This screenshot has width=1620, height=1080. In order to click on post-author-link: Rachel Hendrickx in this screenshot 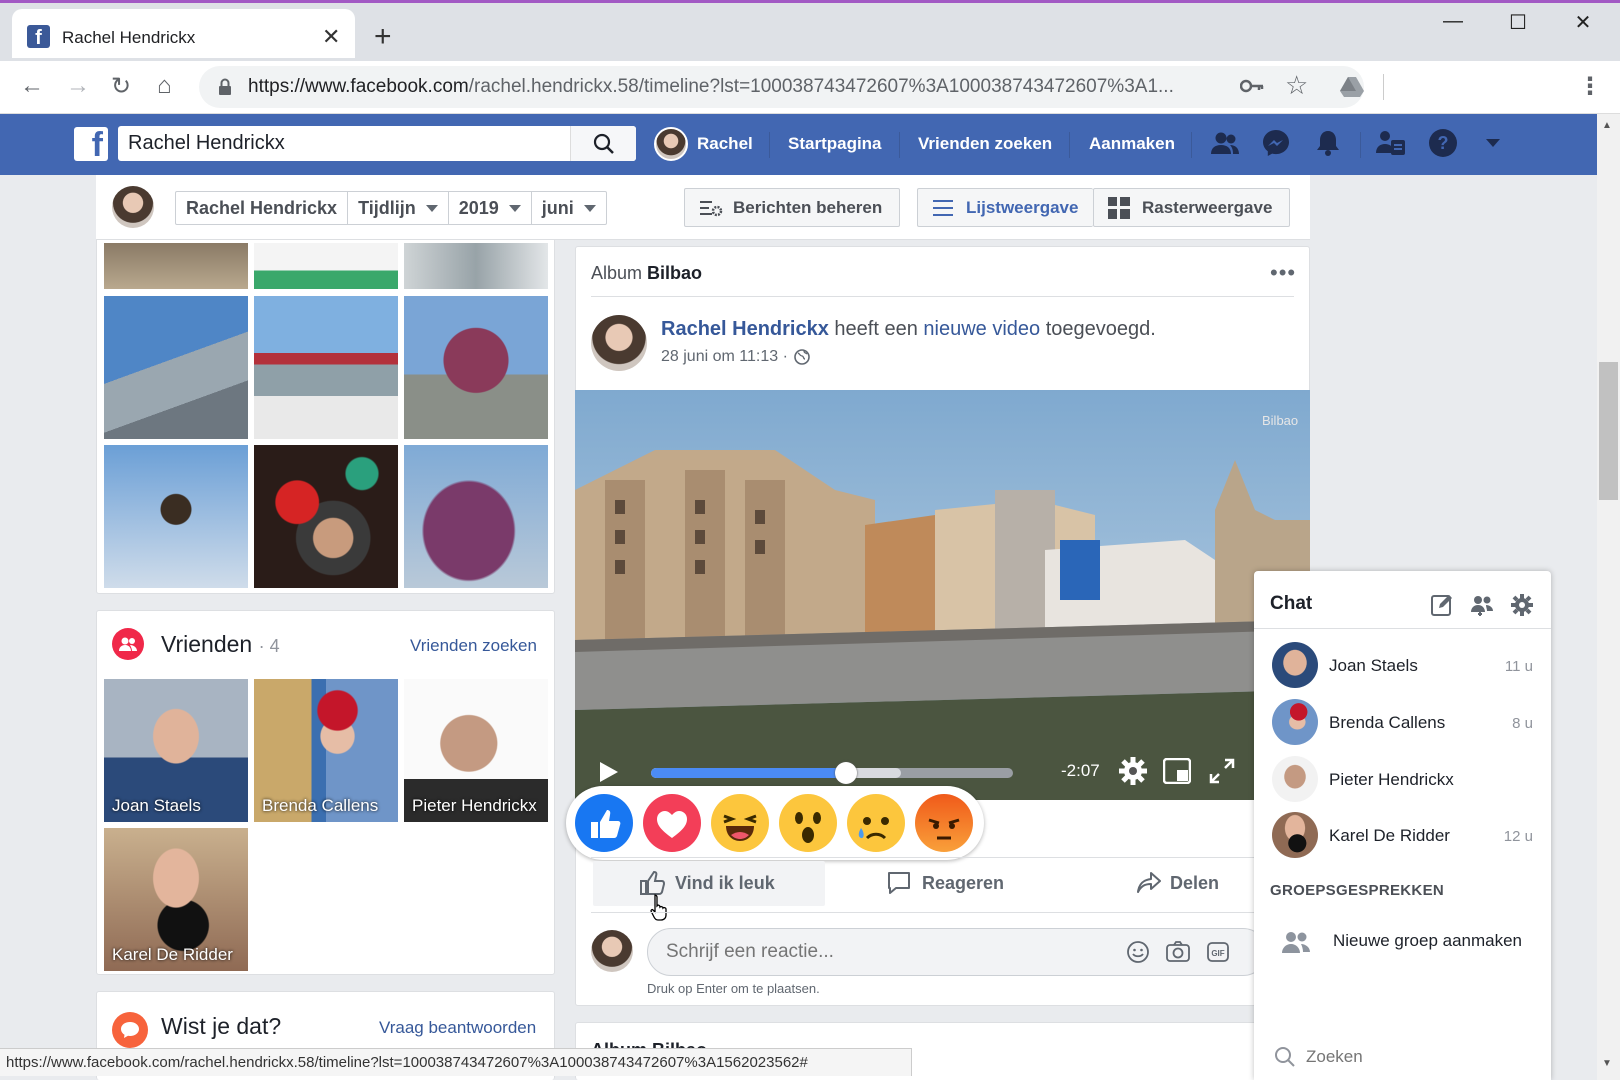, I will do `click(745, 329)`.